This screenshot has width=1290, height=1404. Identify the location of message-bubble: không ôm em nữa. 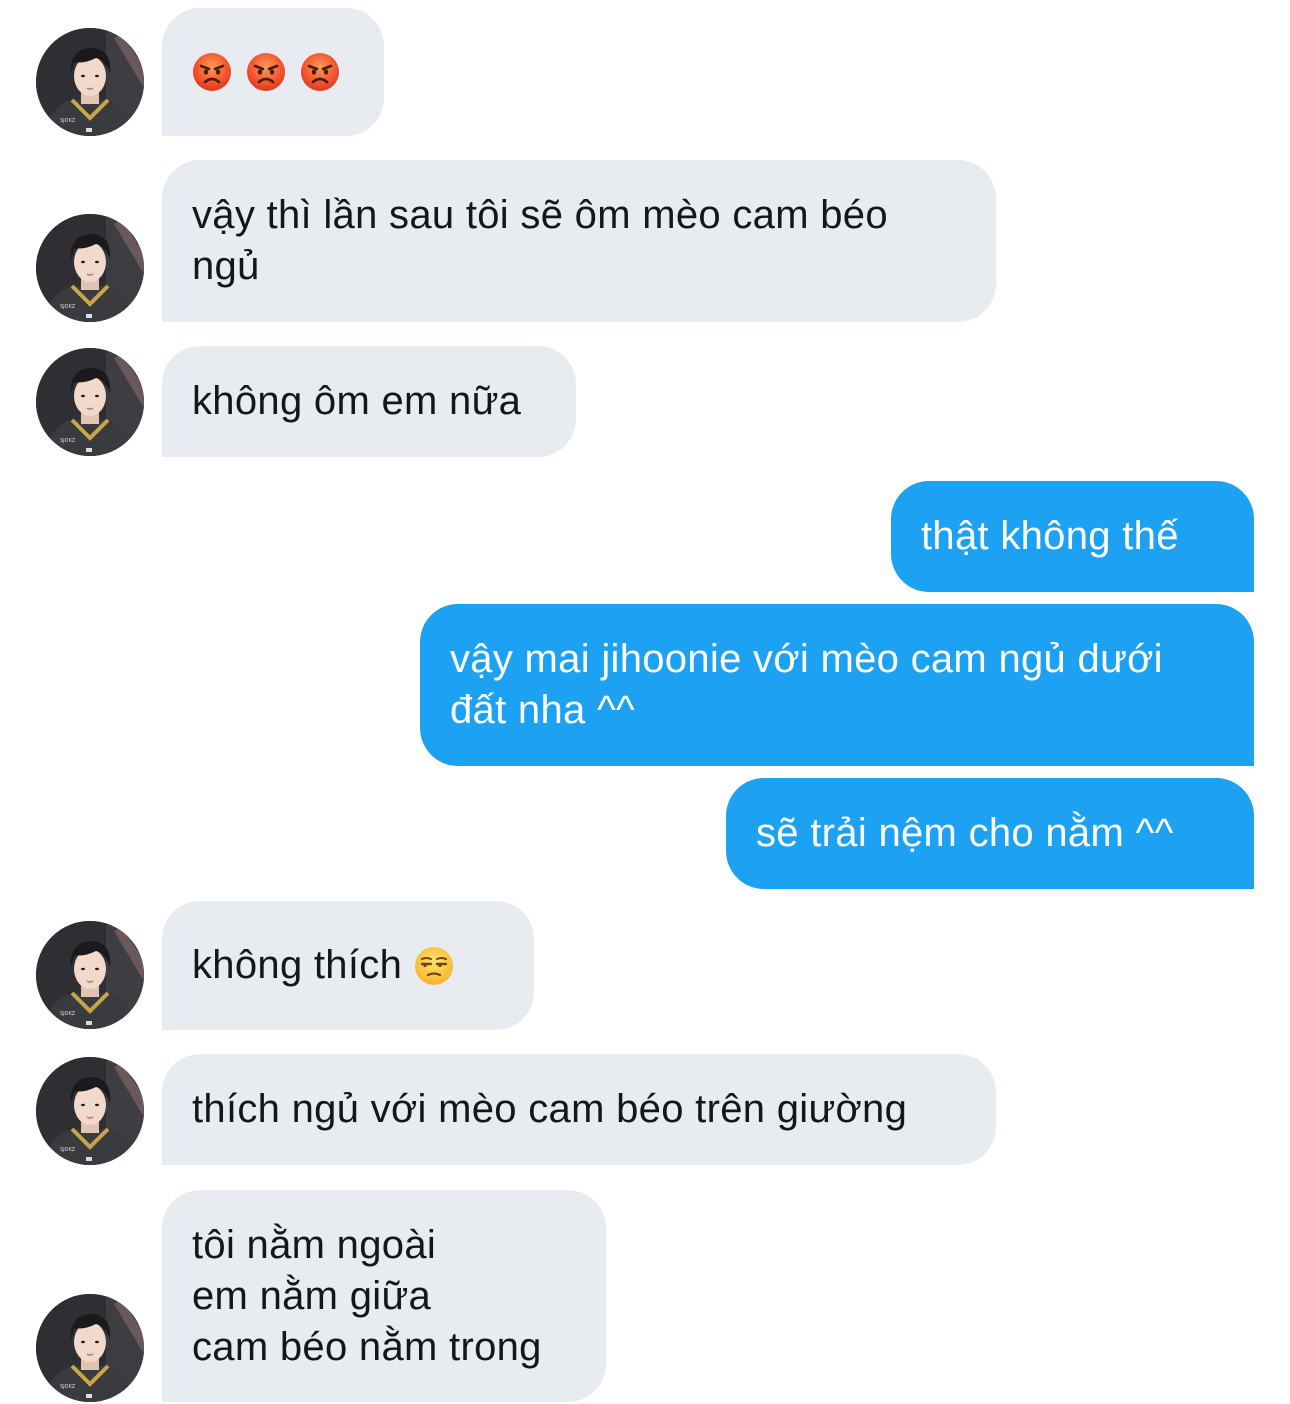
(369, 401).